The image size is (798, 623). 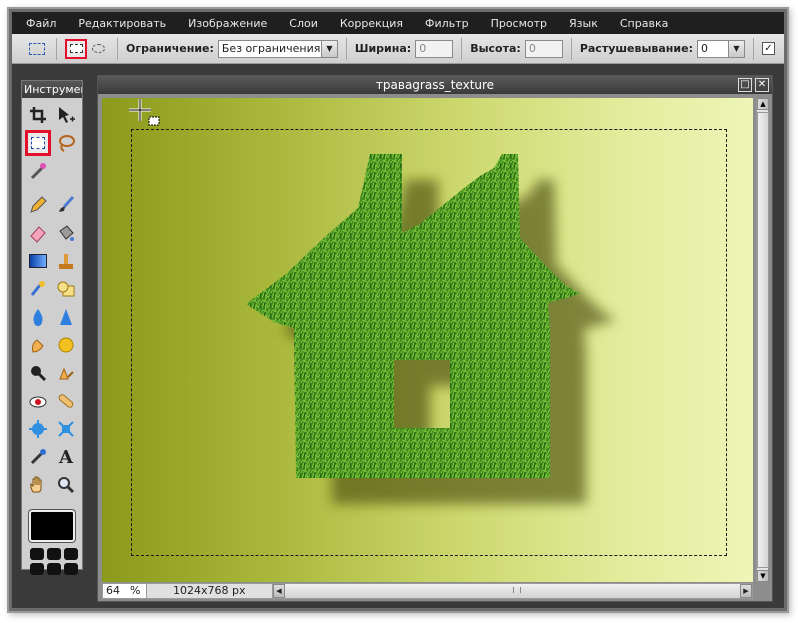 I want to click on tools-panel-title: Инструменты, so click(x=52, y=89).